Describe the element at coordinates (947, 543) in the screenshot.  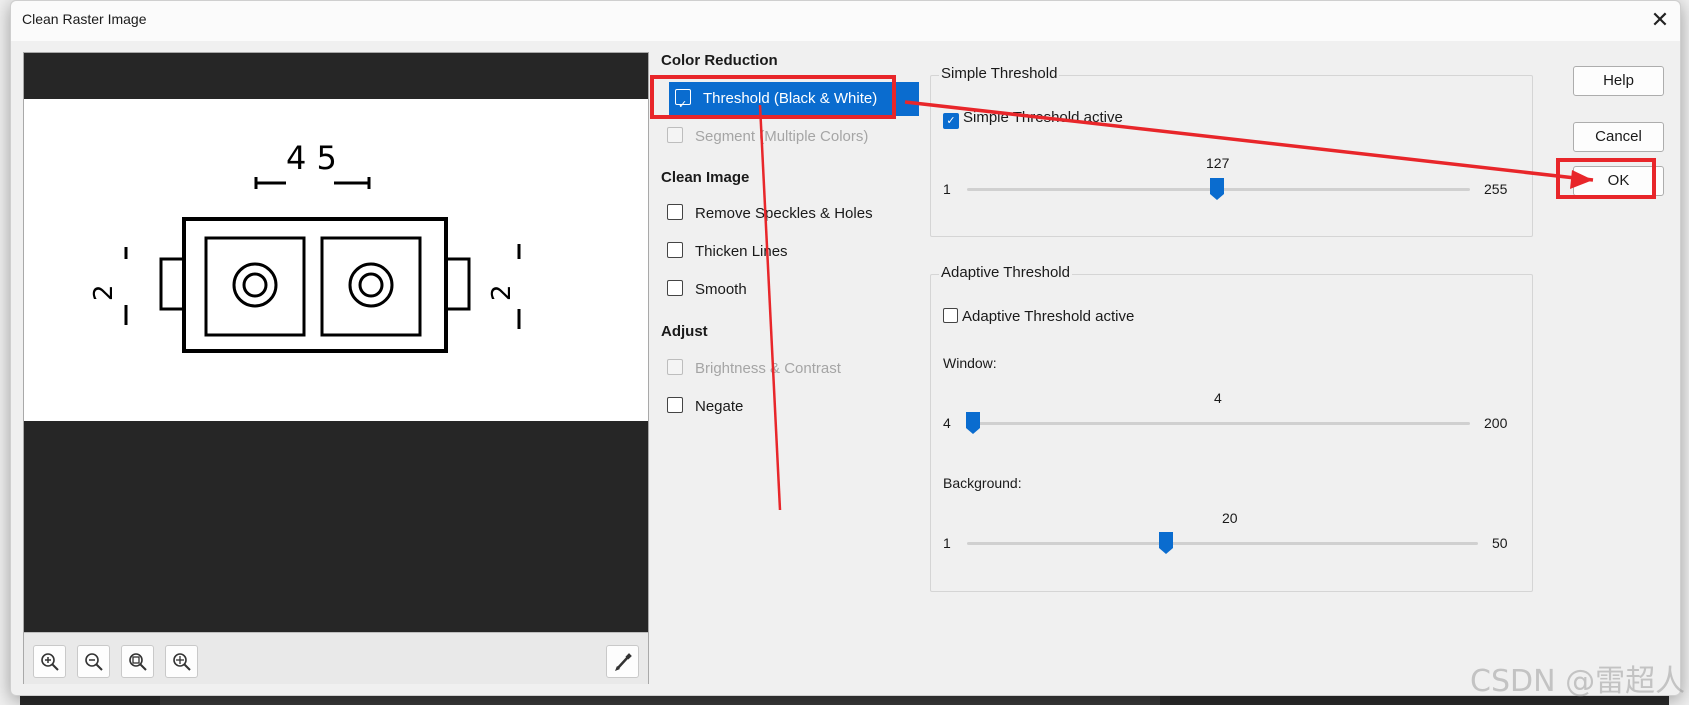
I see `background-min: 1` at that location.